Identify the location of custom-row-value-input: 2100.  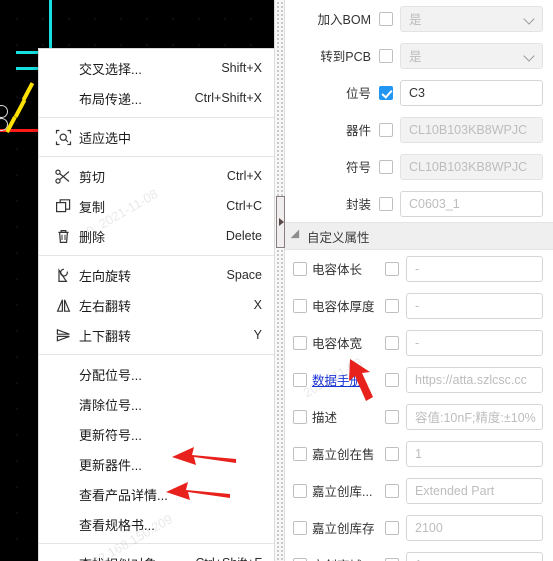
(474, 527).